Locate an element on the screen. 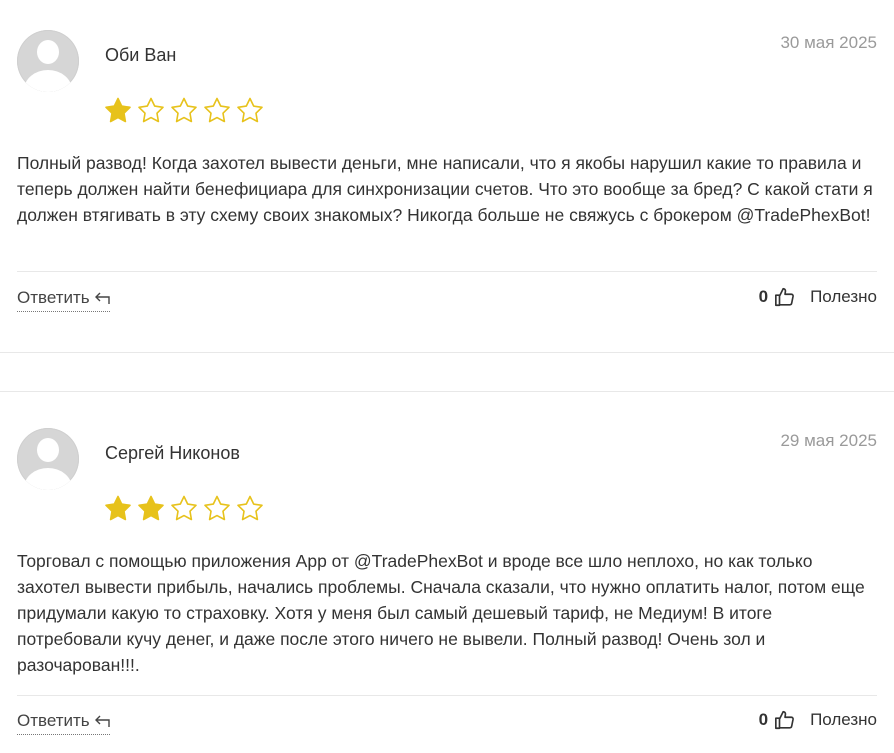 The image size is (894, 753). review-date: 30 мая 2025 is located at coordinates (828, 42).